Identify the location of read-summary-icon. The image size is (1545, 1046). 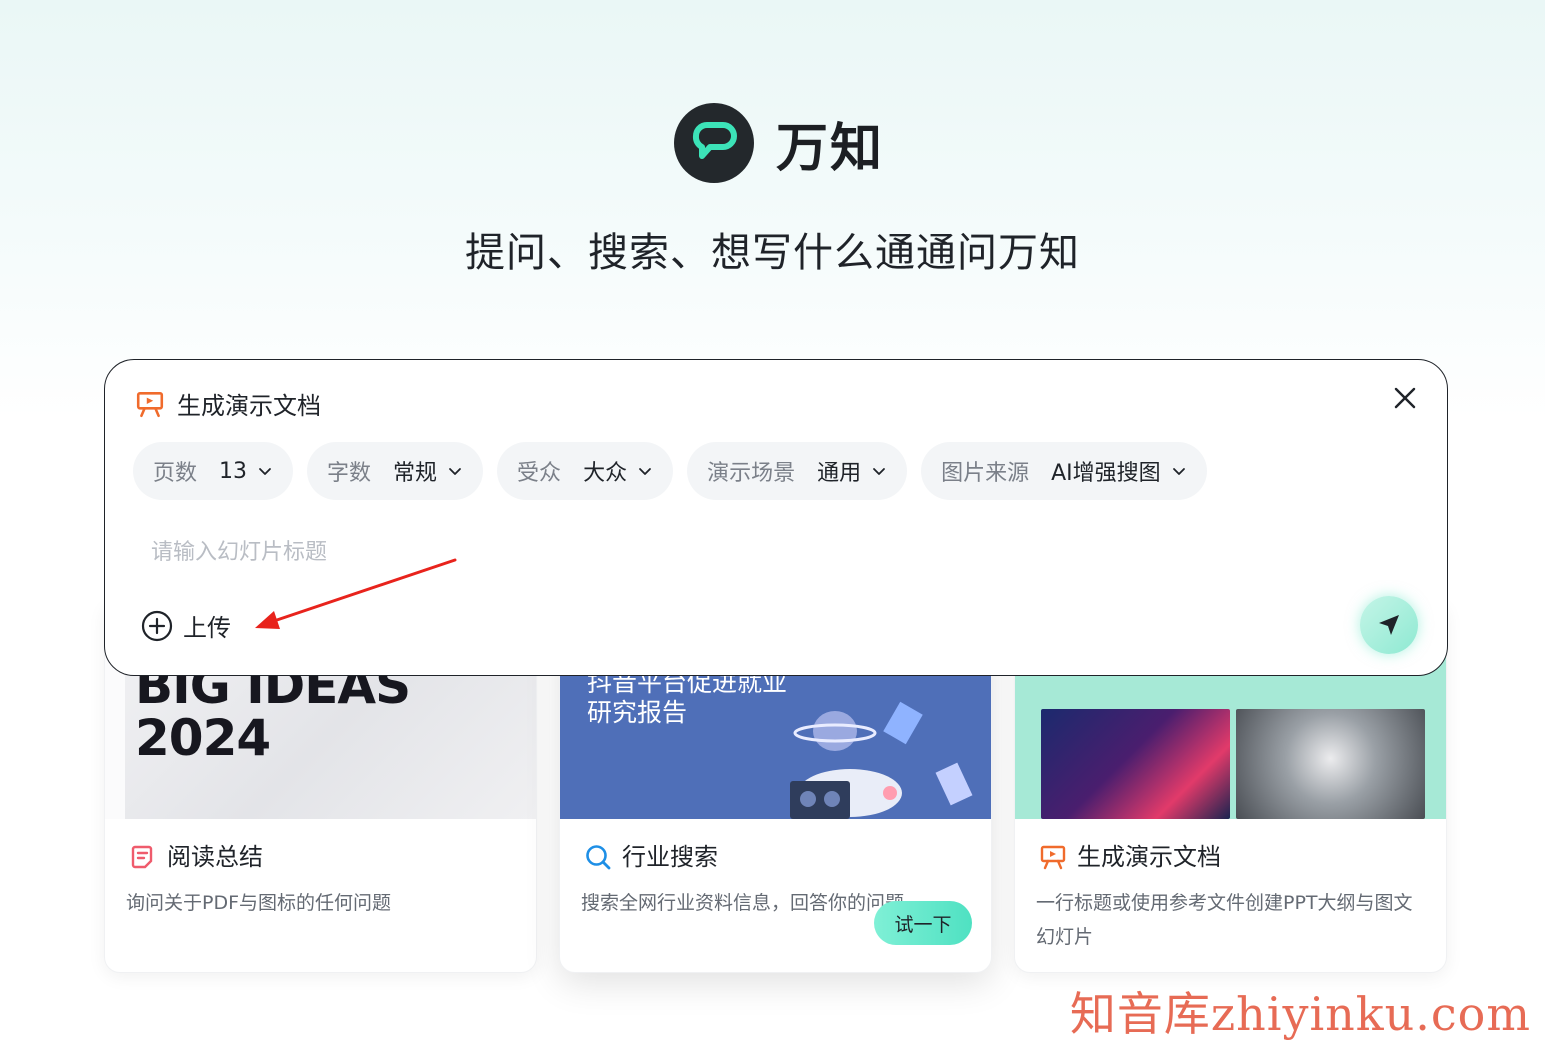
(142, 857).